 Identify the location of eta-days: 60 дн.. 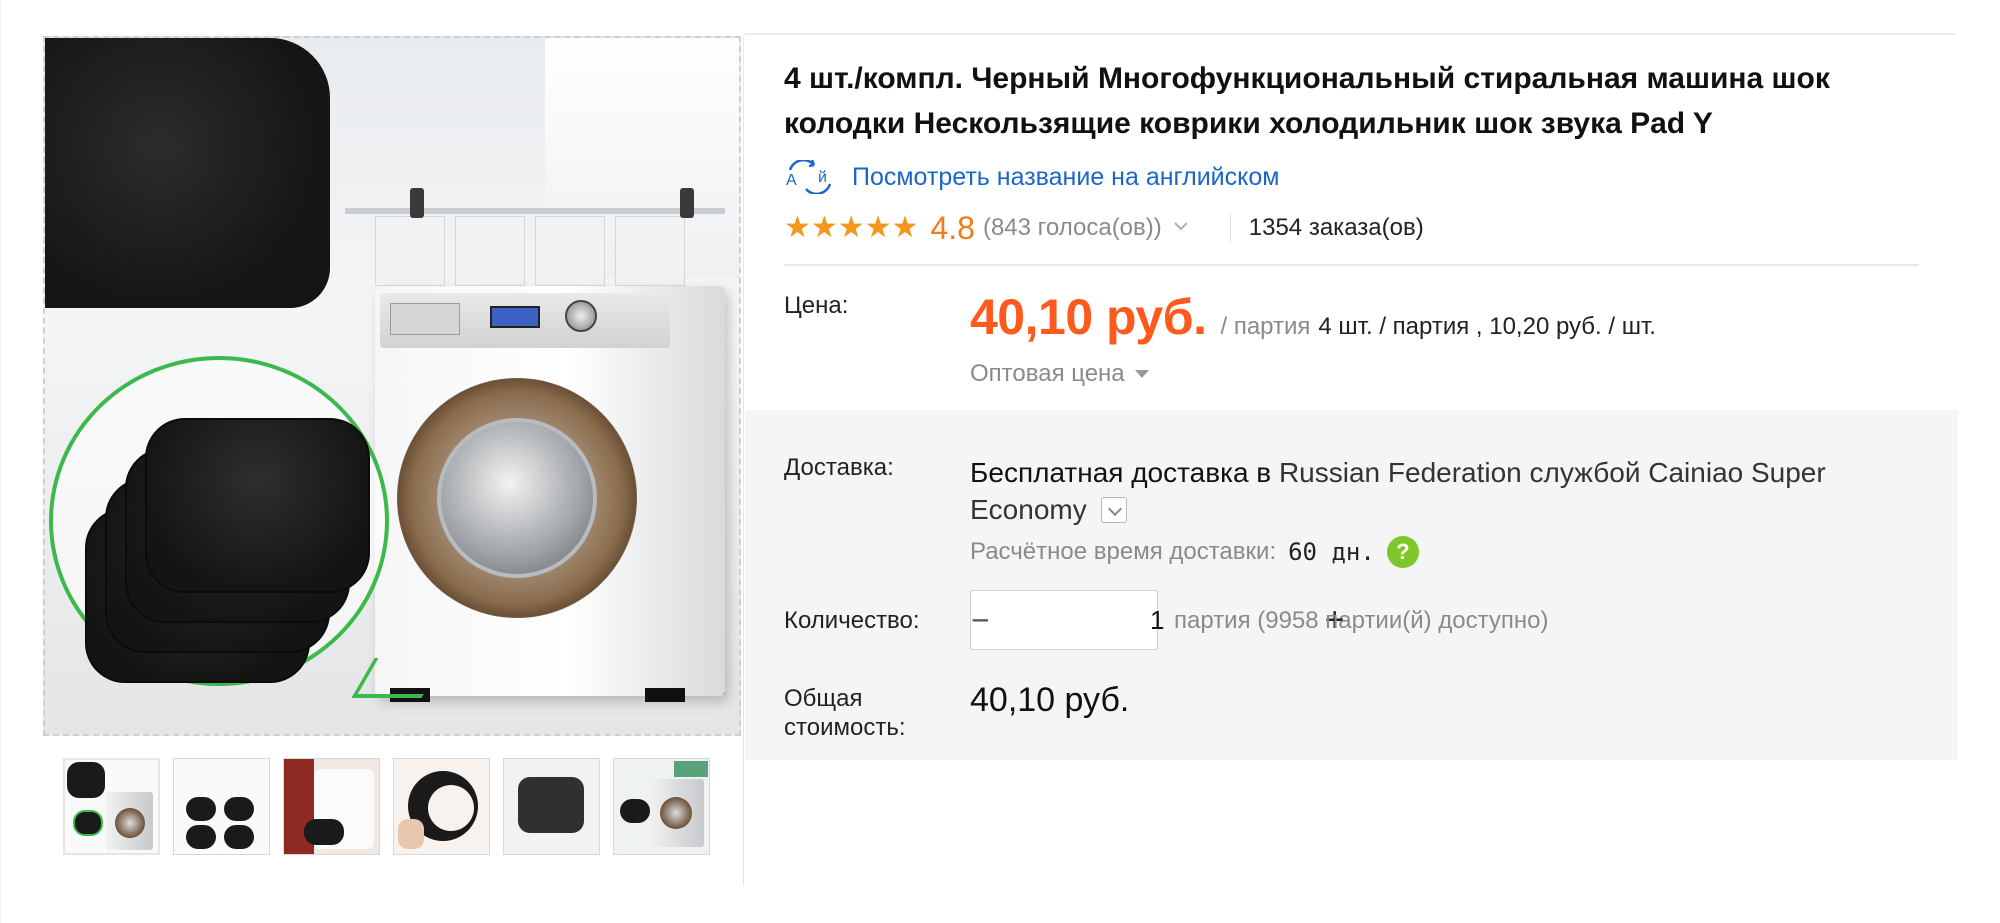
(1331, 552).